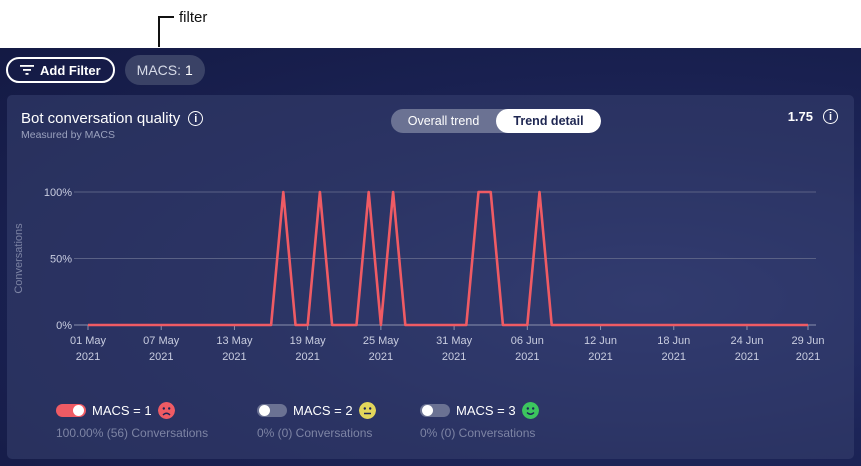 The width and height of the screenshot is (861, 466). Describe the element at coordinates (166, 410) in the screenshot. I see `sad-face-icon` at that location.